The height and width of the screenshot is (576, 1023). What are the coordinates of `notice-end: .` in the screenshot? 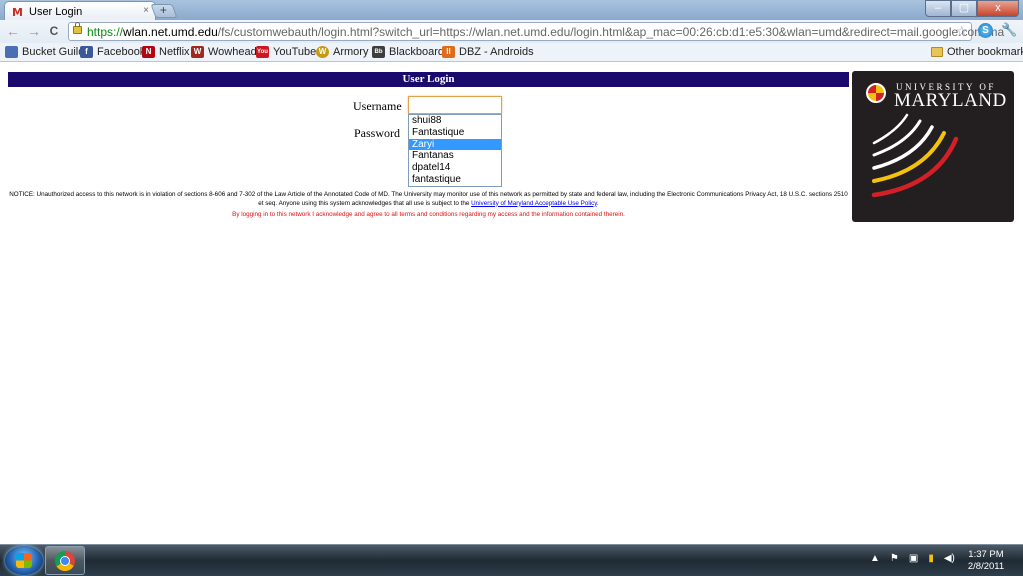 It's located at (597, 203).